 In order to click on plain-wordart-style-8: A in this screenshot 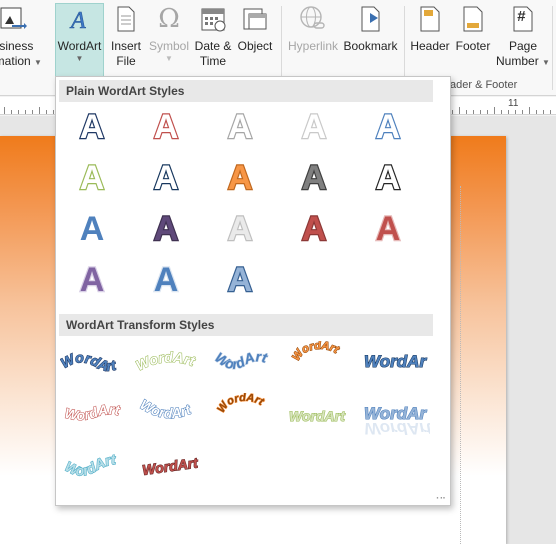, I will do `click(240, 177)`.